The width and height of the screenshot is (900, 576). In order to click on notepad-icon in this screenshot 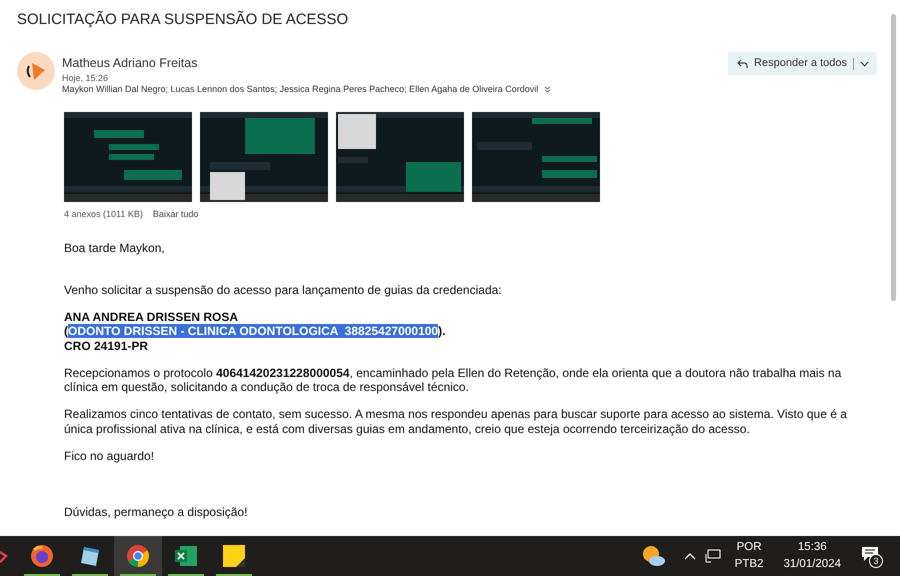, I will do `click(90, 556)`.